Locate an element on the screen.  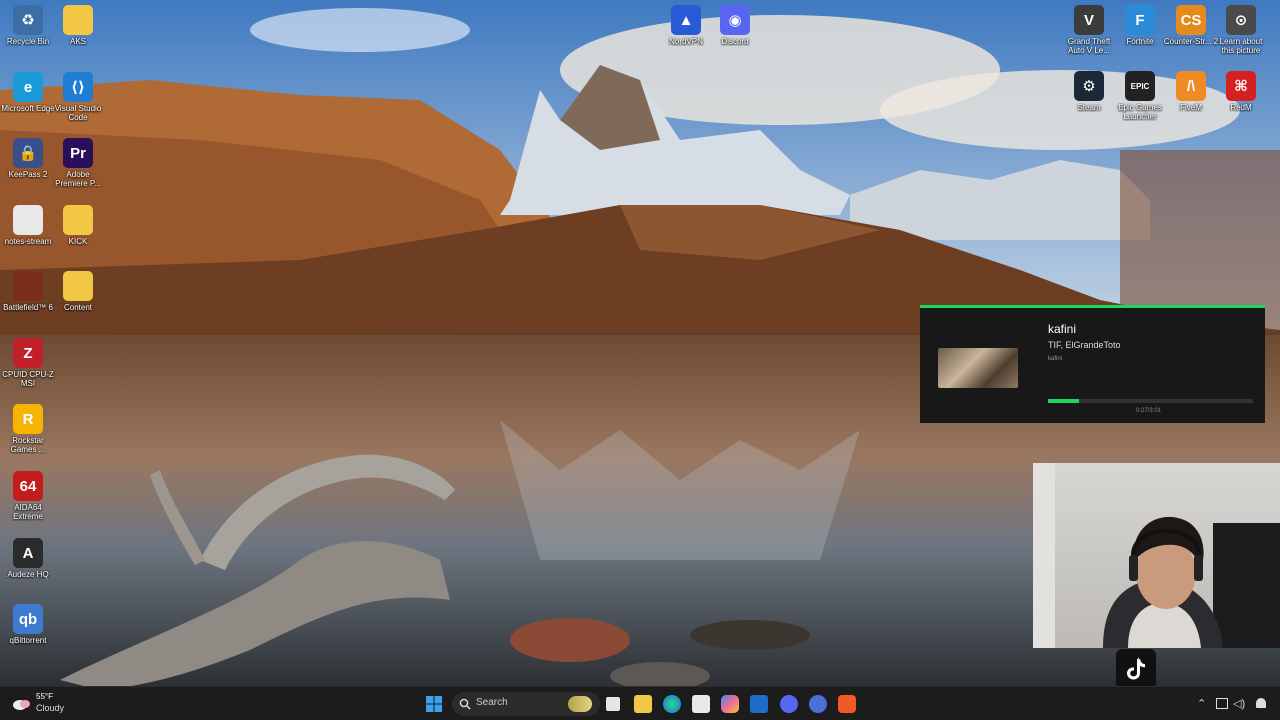
desktop-icon: e Microsoft Edge is located at coordinates (28, 92).